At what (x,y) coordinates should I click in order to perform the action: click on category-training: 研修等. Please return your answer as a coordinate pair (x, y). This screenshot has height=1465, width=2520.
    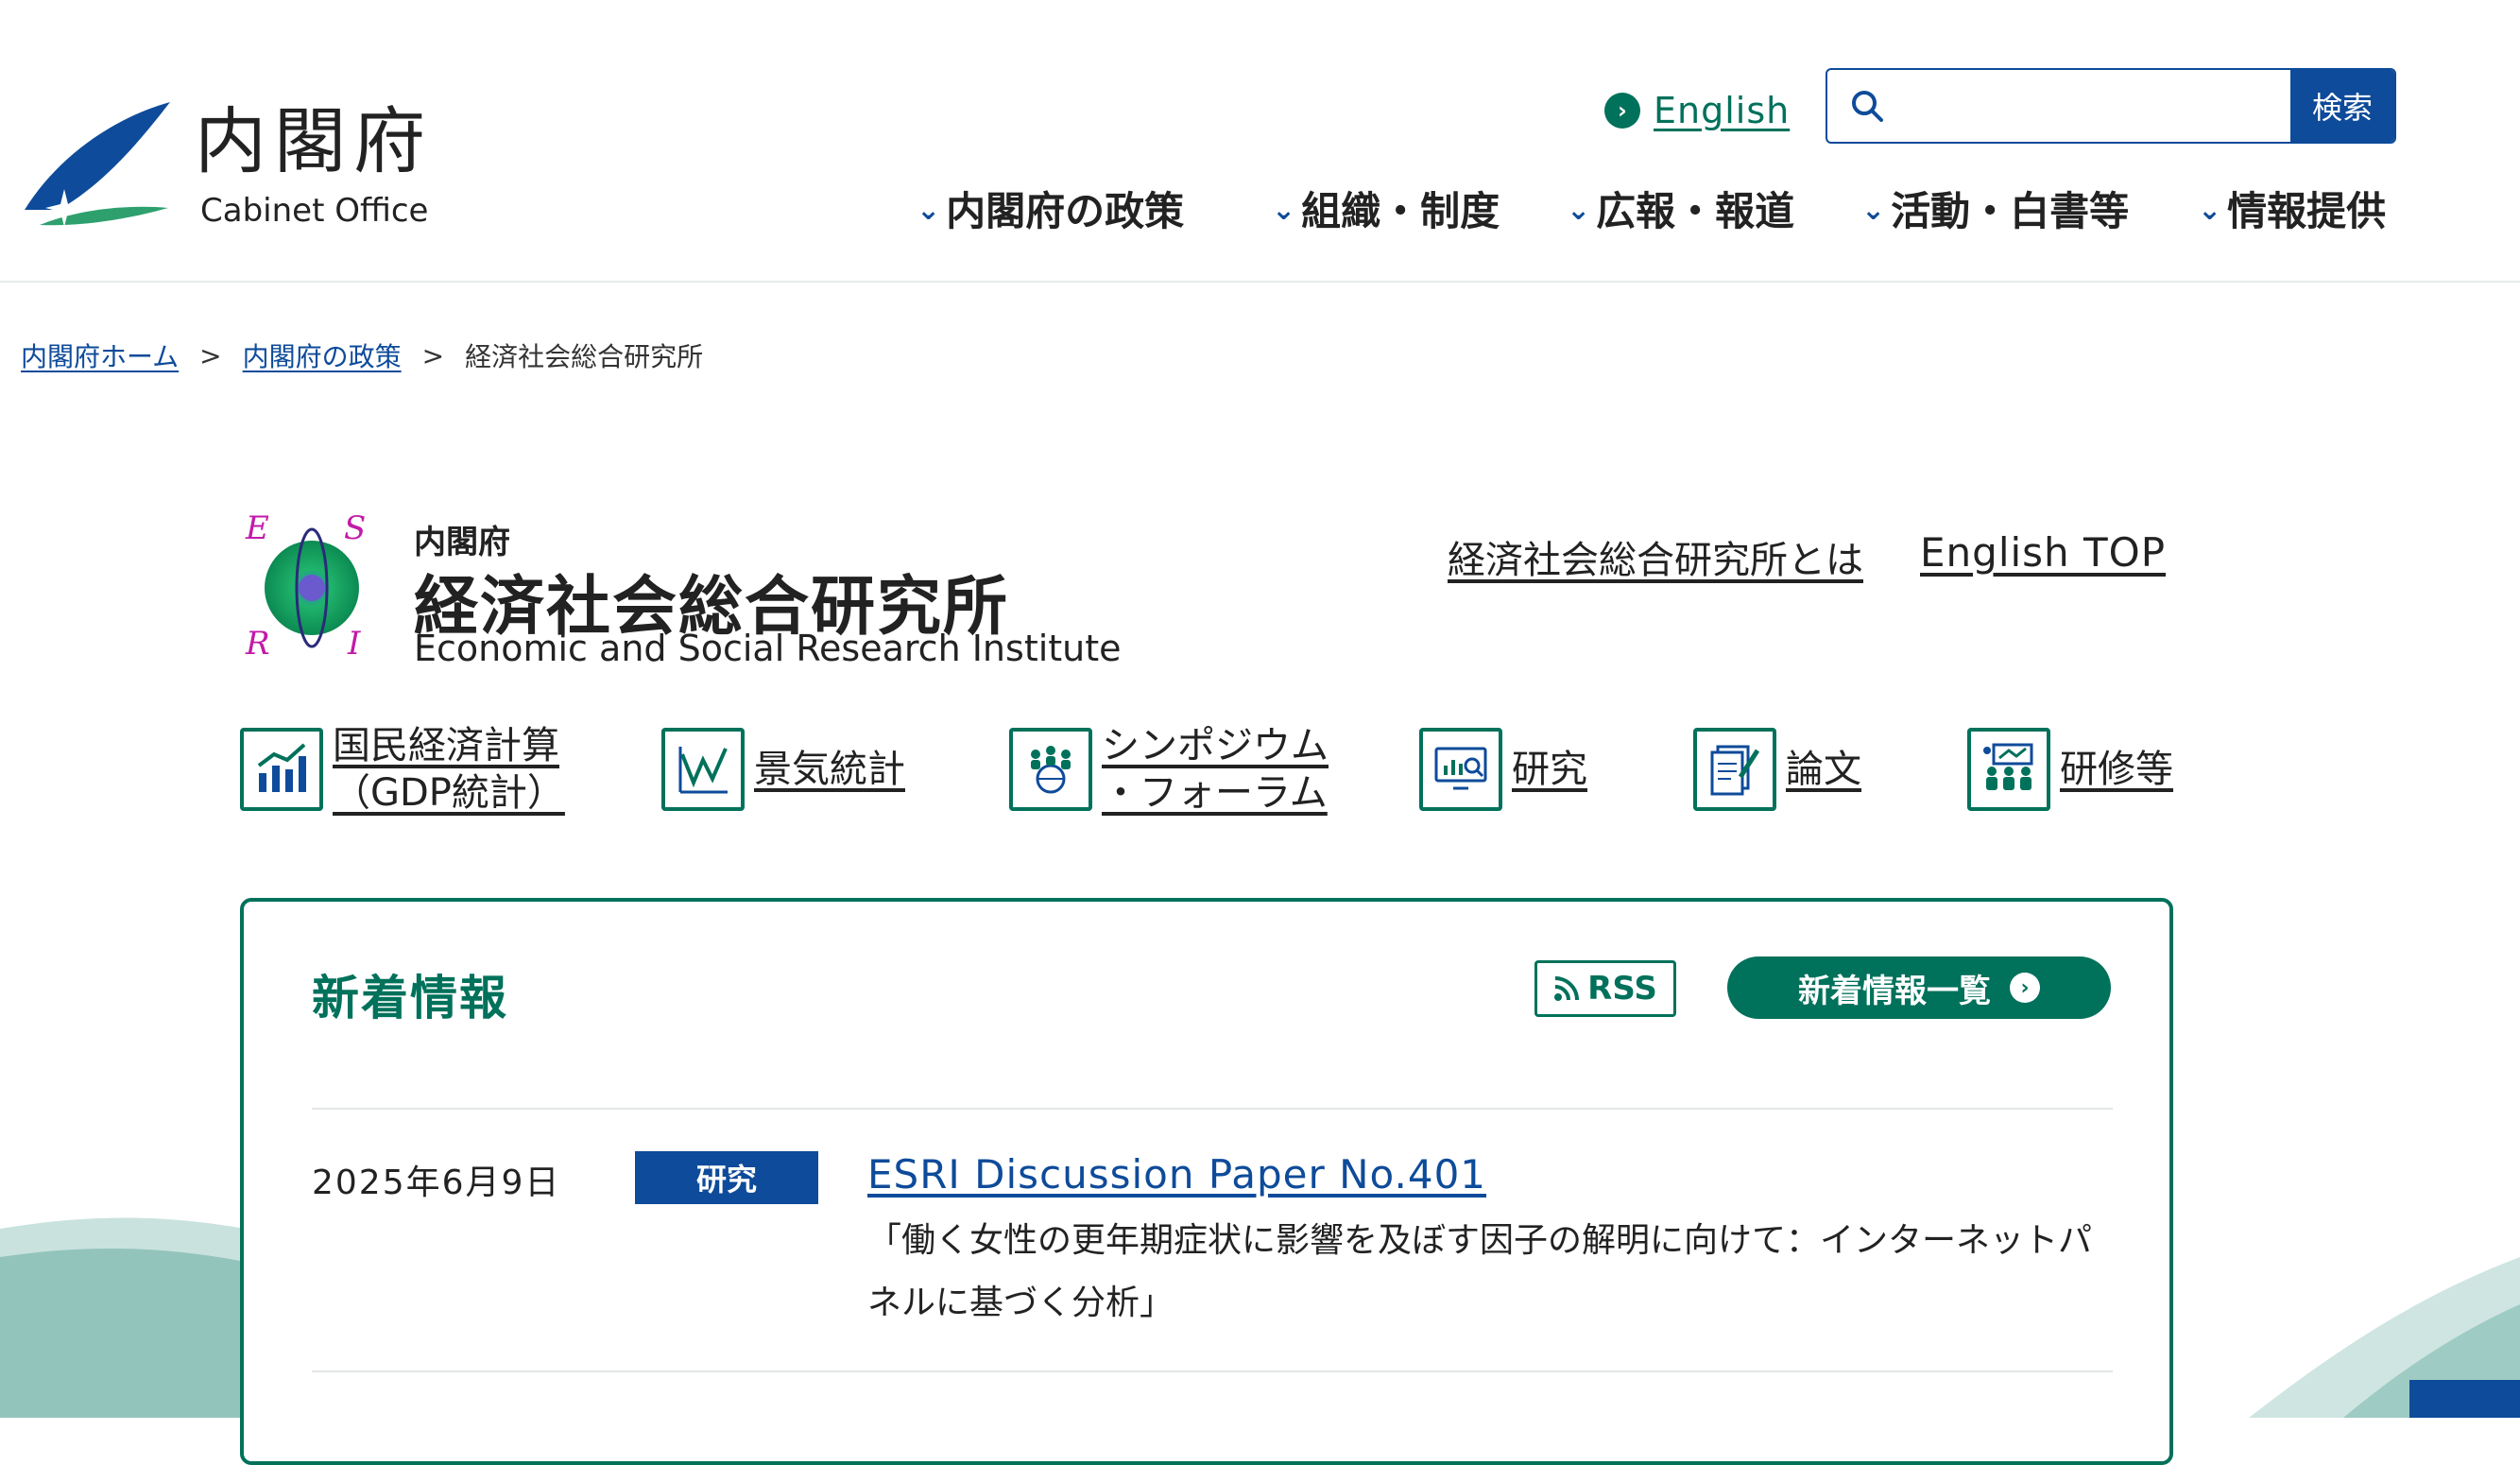
    Looking at the image, I should click on (2070, 769).